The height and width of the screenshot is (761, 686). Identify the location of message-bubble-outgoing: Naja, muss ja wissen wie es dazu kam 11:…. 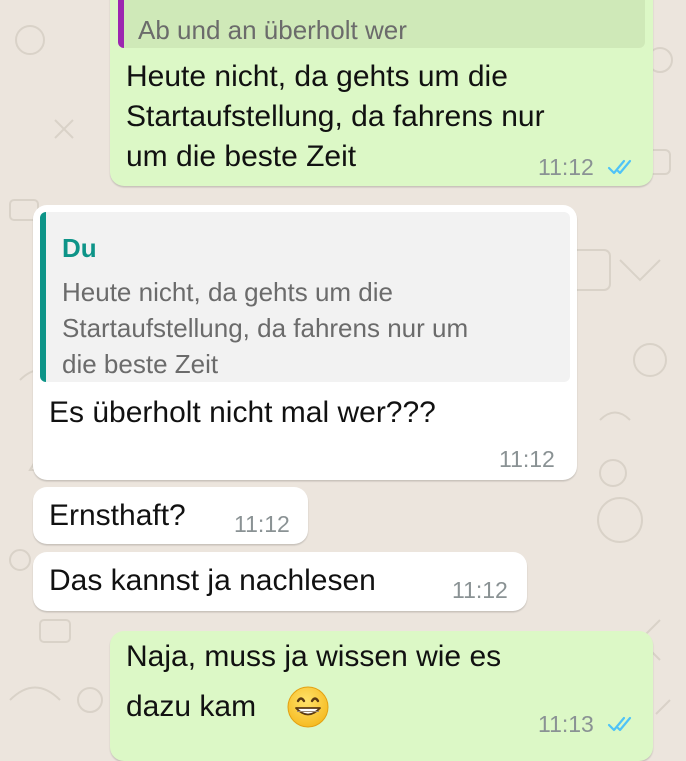
(381, 696).